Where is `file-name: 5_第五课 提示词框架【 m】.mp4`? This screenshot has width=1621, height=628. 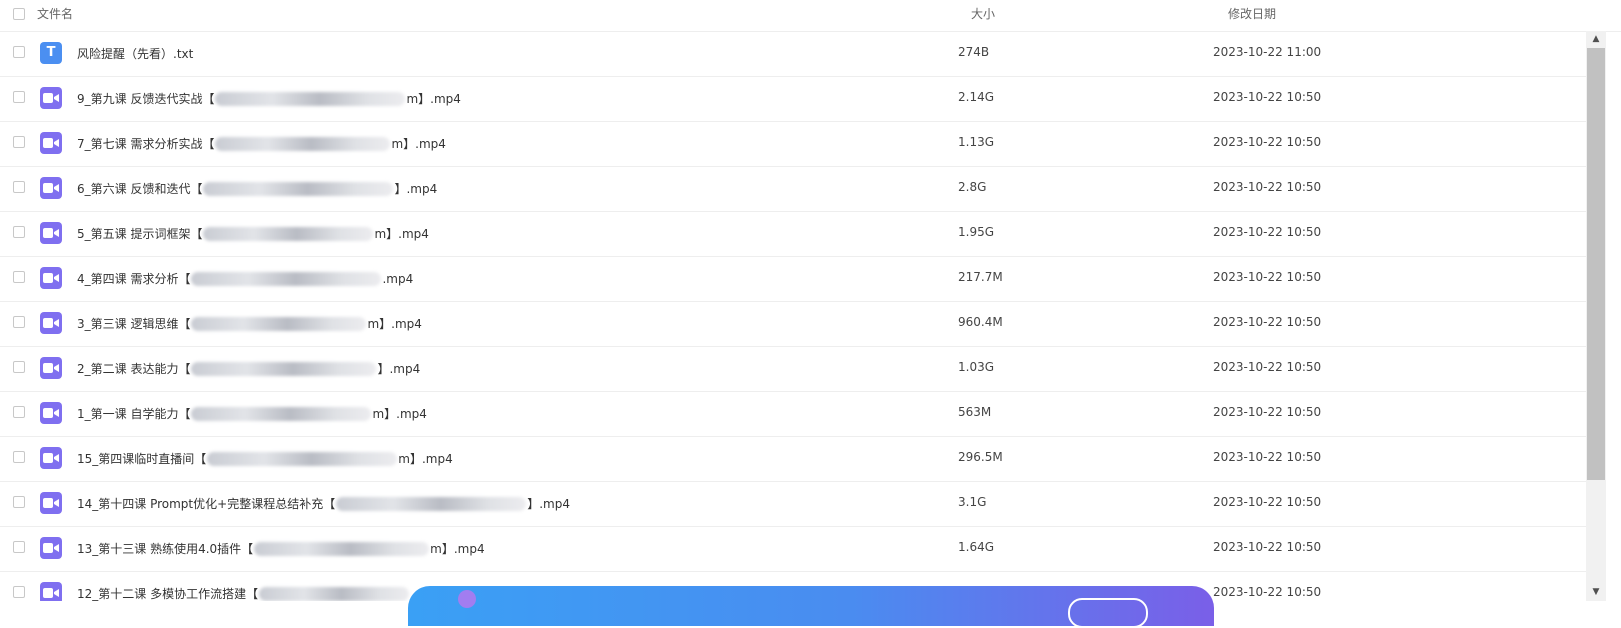
file-name: 5_第五课 提示词框架【 m】.mp4 is located at coordinates (253, 233).